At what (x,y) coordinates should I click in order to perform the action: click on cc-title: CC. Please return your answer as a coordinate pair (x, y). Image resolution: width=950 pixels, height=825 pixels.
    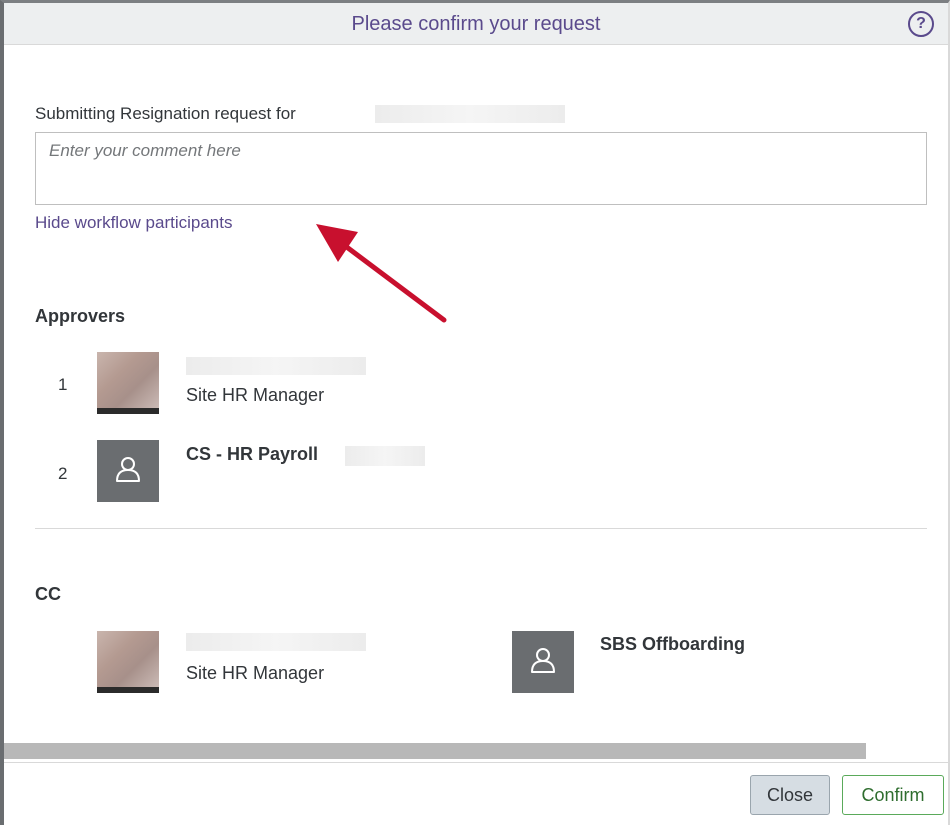
    Looking at the image, I should click on (48, 594).